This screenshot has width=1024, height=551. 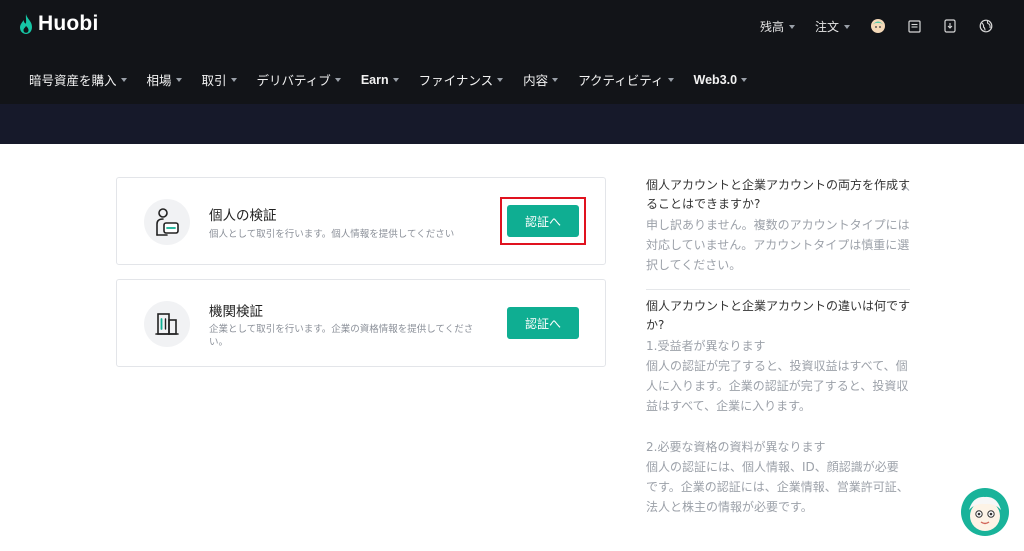 I want to click on verify-institution-button: 認証へ, so click(x=543, y=323).